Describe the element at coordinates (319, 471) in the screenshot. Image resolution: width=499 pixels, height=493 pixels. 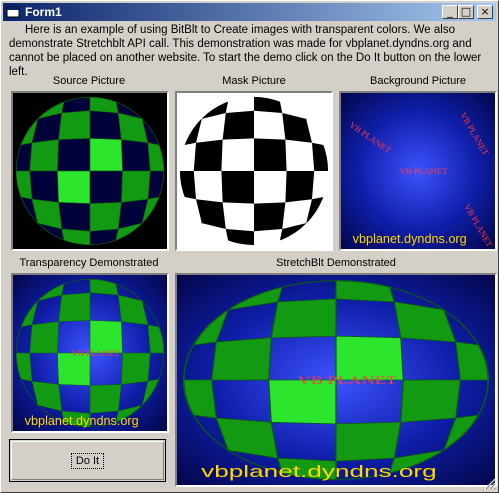
I see `url-text-stretched: vbplanet.dyndns.org` at that location.